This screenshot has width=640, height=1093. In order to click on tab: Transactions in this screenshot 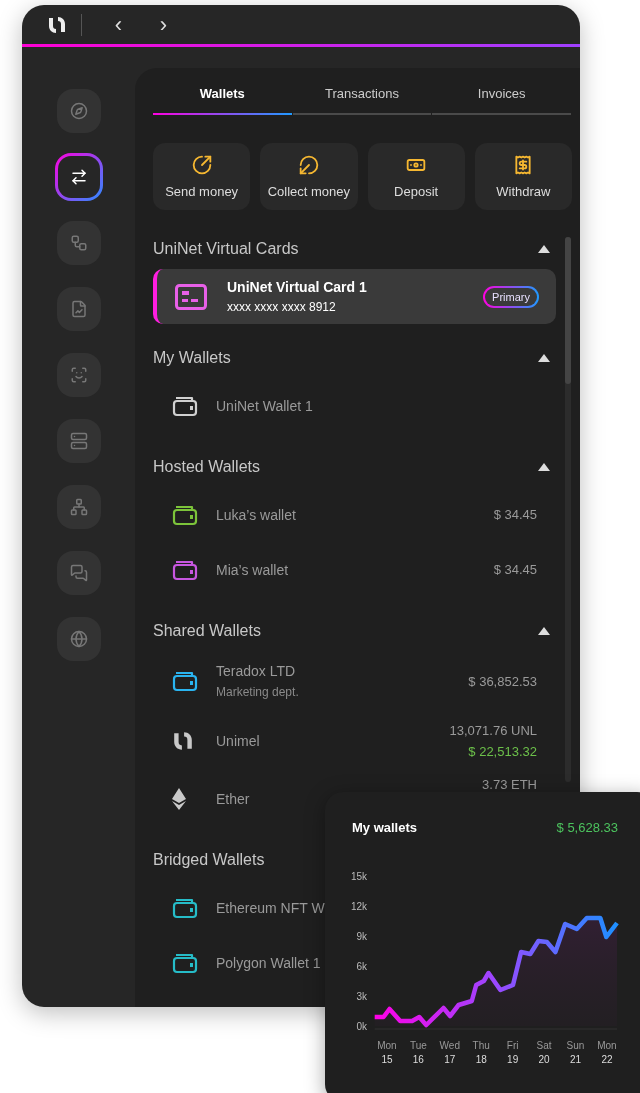, I will do `click(362, 97)`.